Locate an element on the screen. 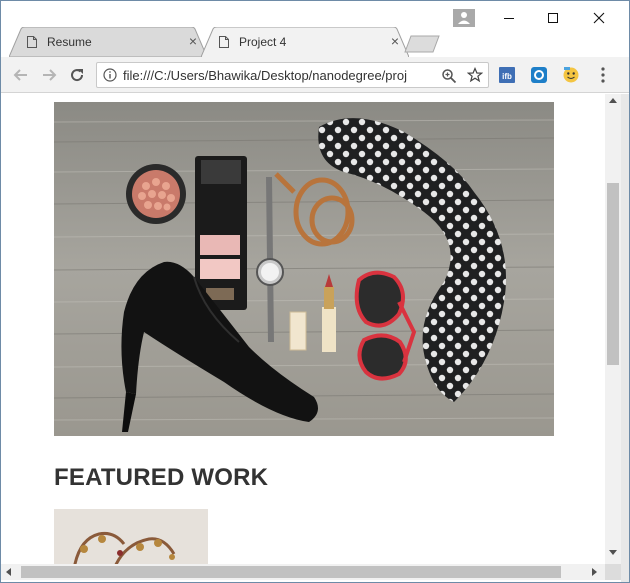  window-edge is located at coordinates (625, 338).